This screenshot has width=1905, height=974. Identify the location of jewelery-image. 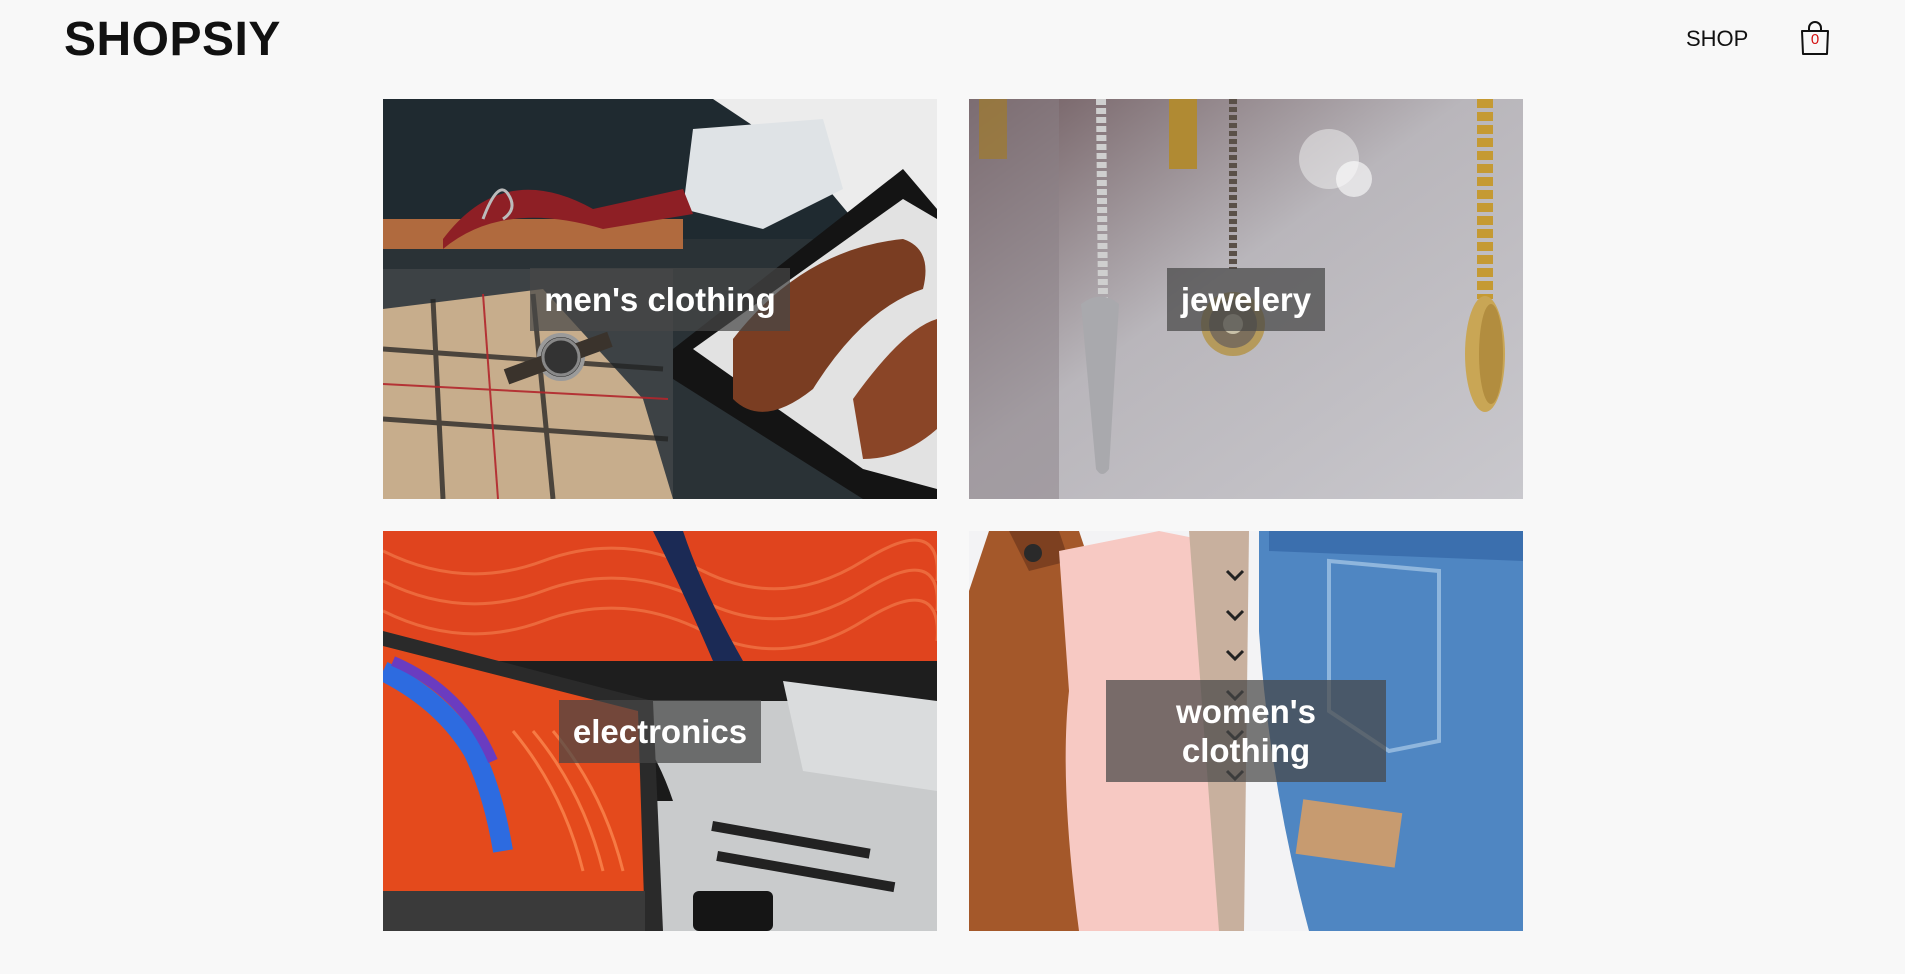
(1246, 299).